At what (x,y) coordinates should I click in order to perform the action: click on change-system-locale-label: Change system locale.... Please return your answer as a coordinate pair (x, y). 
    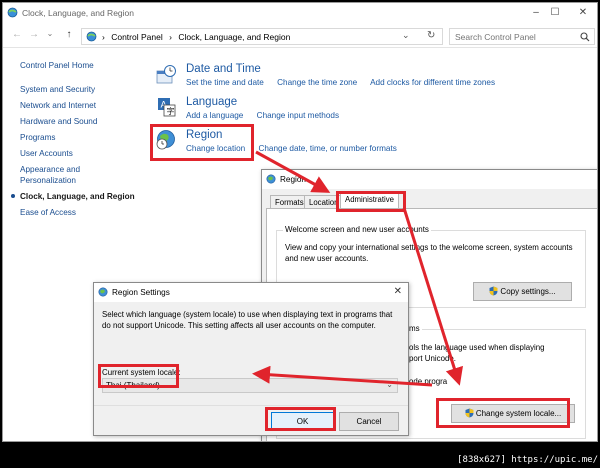
    Looking at the image, I should click on (518, 413).